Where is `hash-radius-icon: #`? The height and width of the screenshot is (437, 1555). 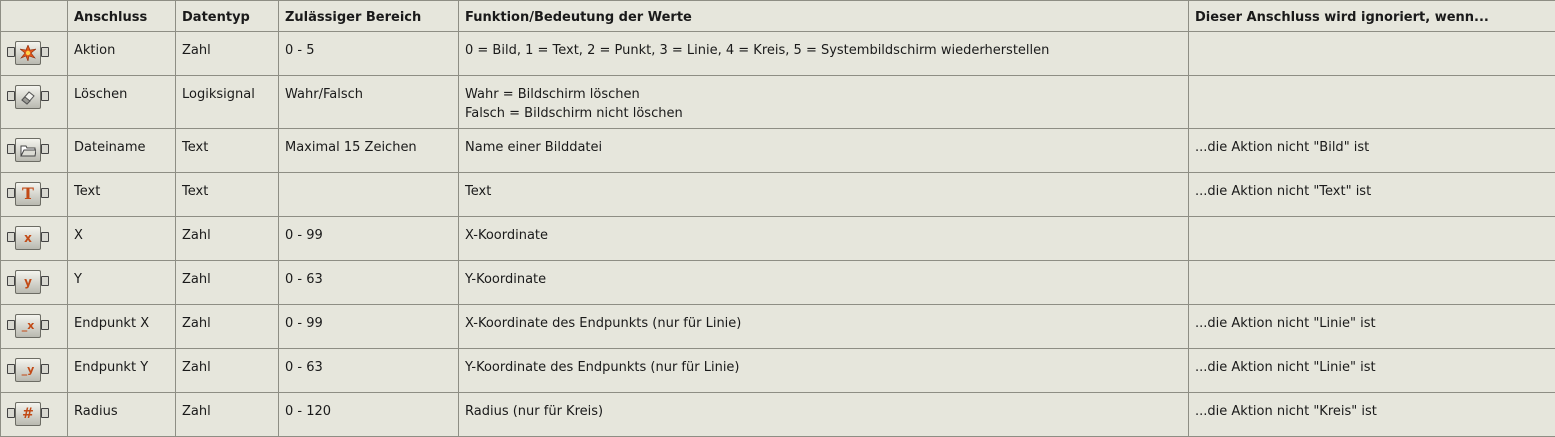
hash-radius-icon: # is located at coordinates (28, 414).